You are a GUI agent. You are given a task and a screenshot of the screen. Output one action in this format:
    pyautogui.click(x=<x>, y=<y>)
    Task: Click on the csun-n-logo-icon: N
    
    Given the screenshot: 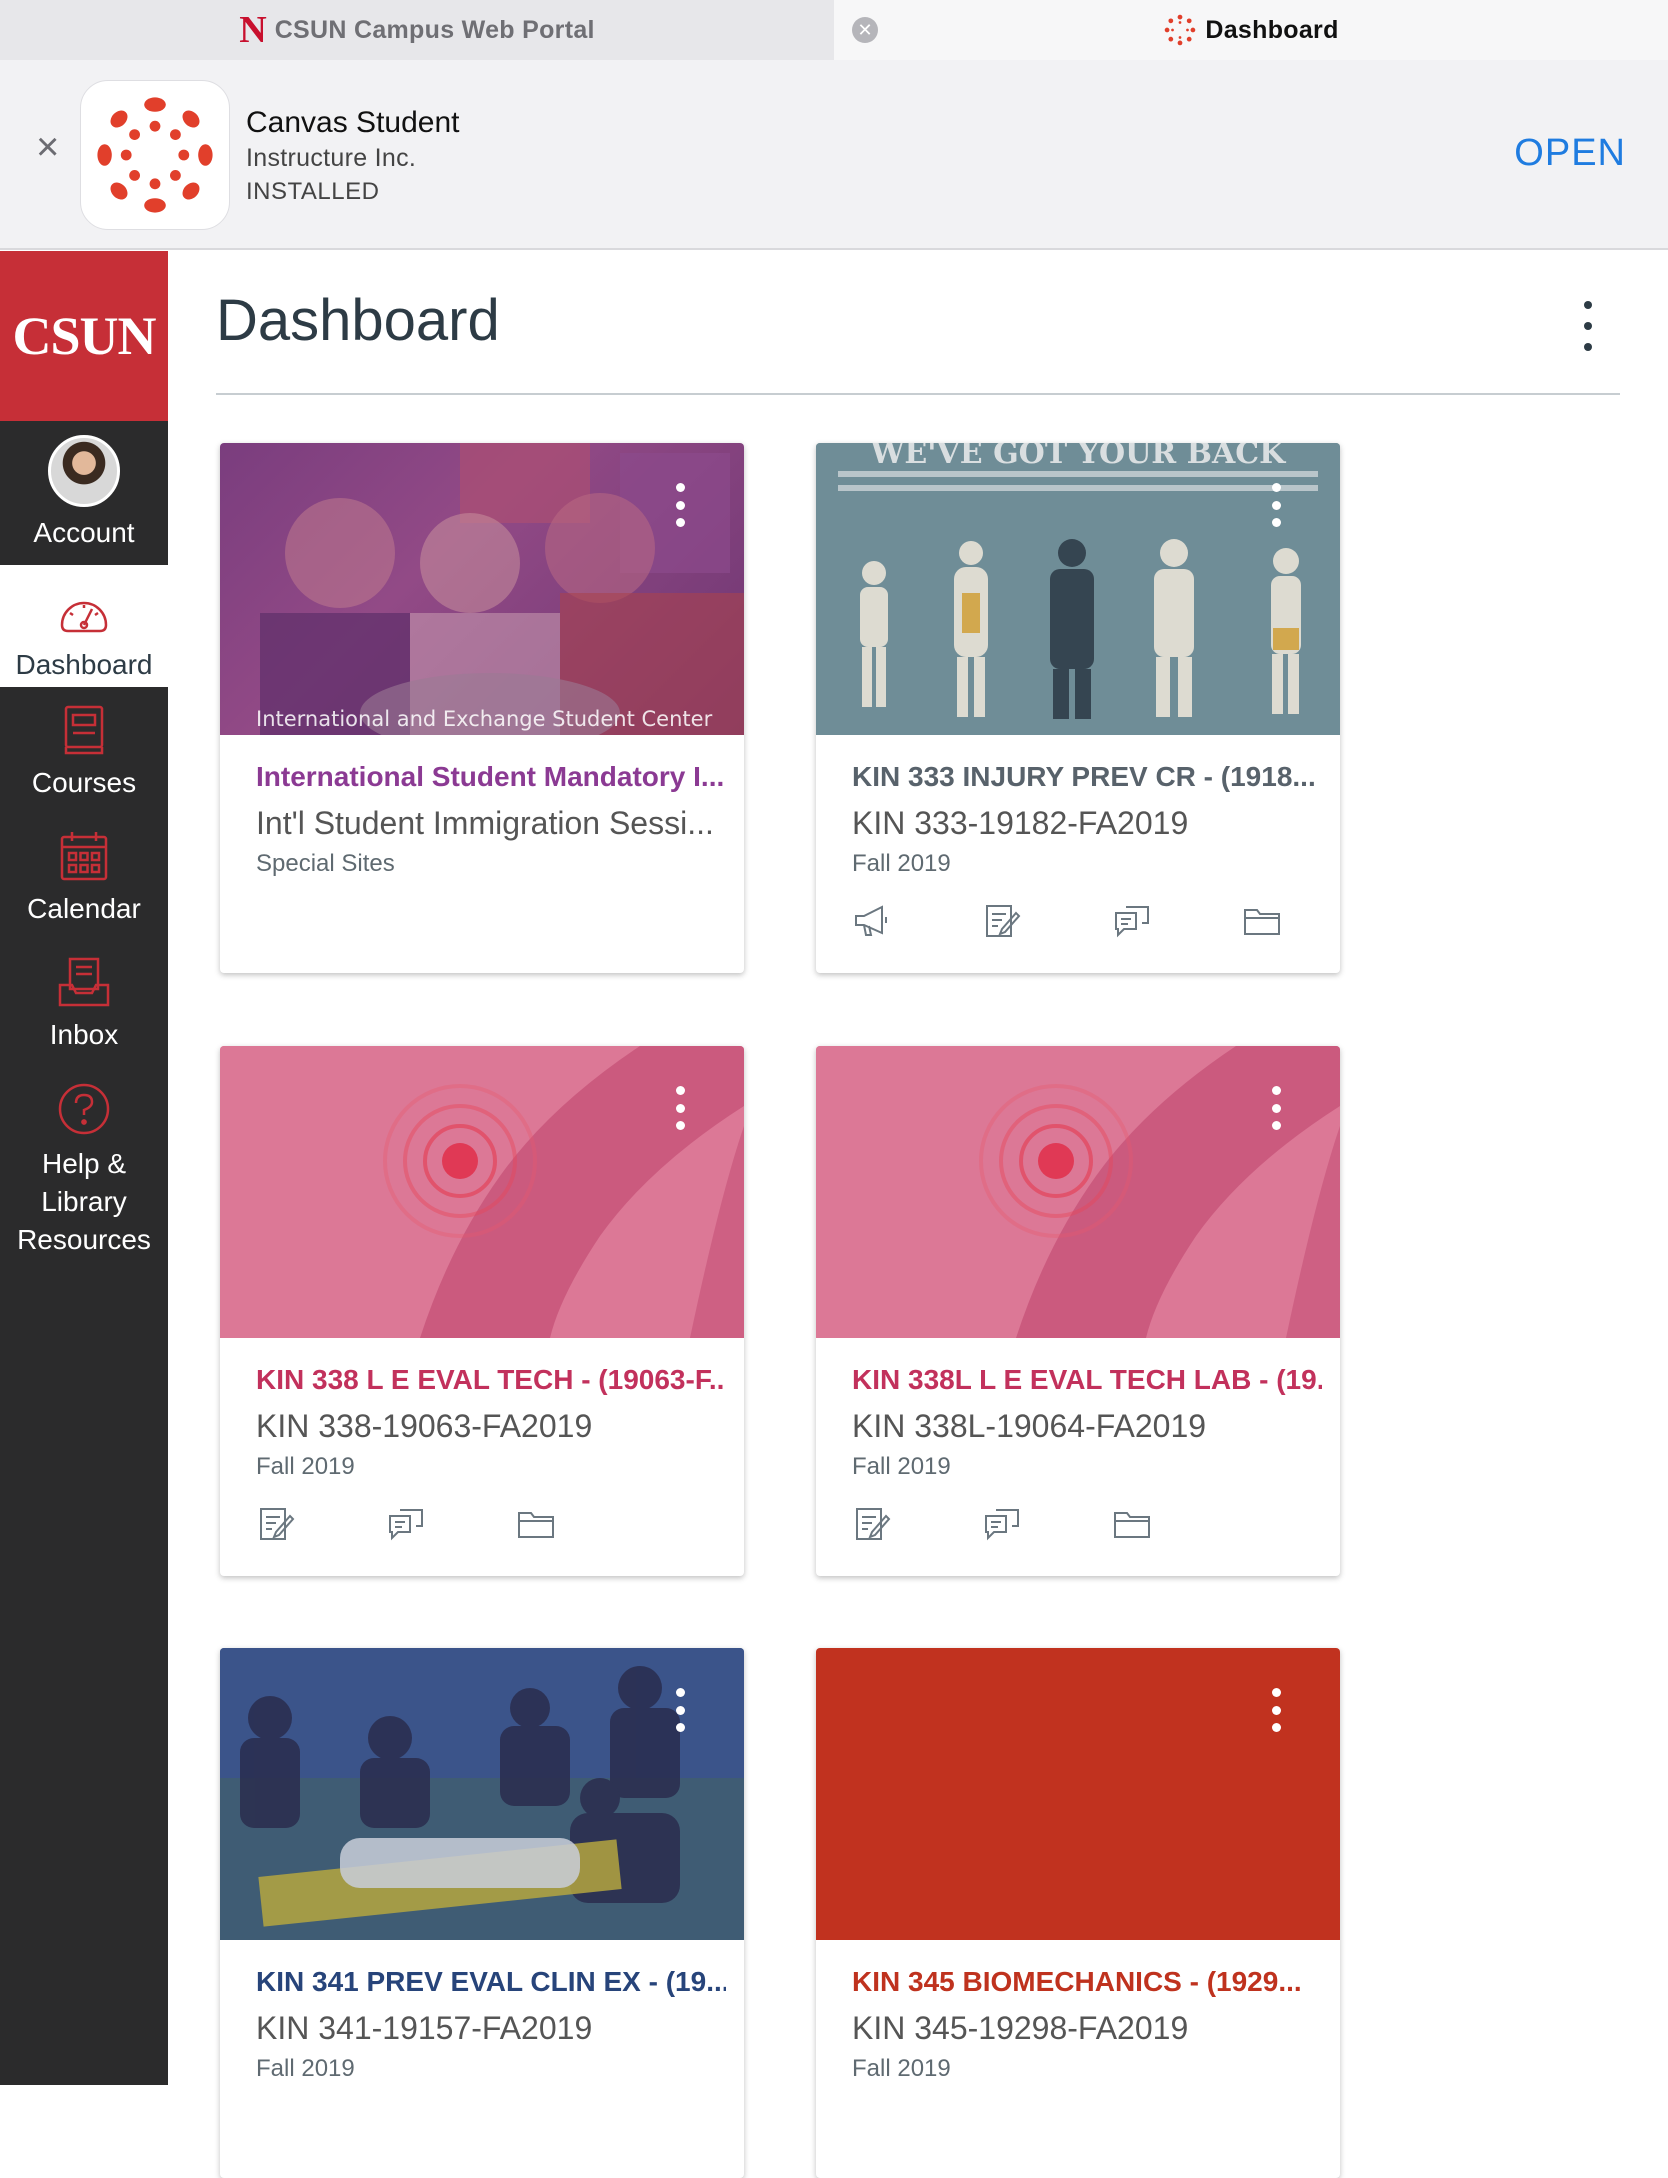 What is the action you would take?
    pyautogui.click(x=253, y=30)
    